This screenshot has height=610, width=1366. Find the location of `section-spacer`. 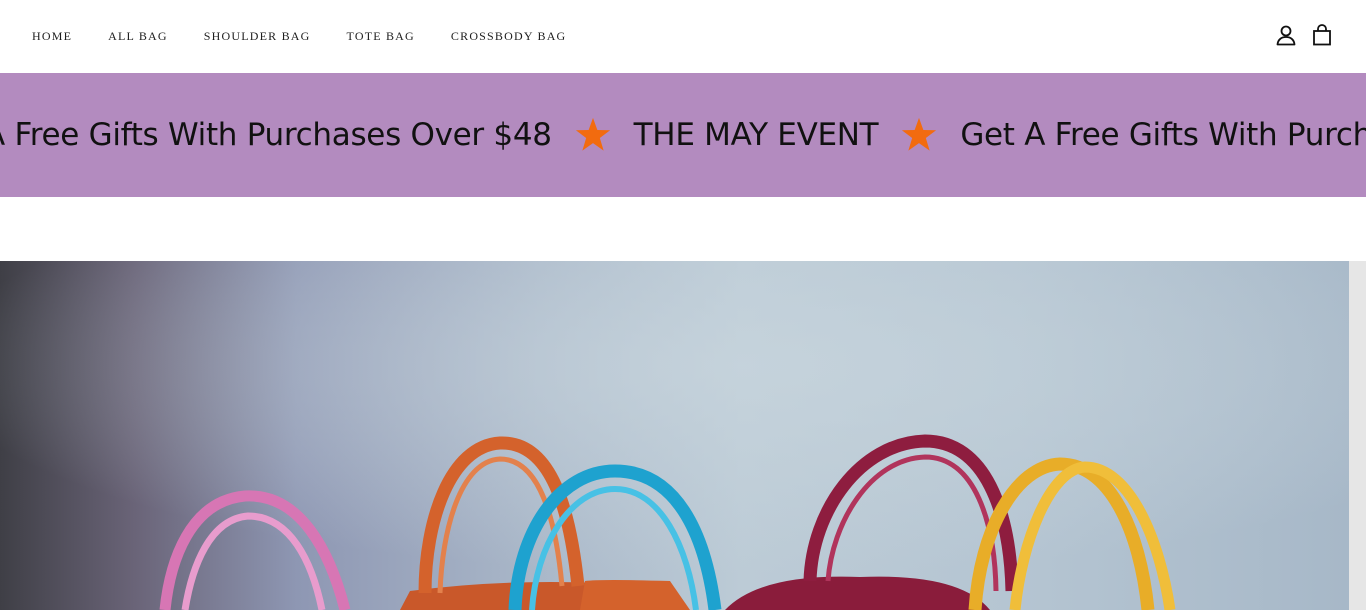

section-spacer is located at coordinates (683, 229).